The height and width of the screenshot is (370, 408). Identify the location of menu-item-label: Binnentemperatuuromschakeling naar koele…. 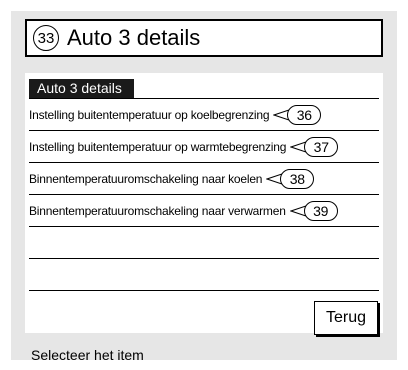
(146, 178).